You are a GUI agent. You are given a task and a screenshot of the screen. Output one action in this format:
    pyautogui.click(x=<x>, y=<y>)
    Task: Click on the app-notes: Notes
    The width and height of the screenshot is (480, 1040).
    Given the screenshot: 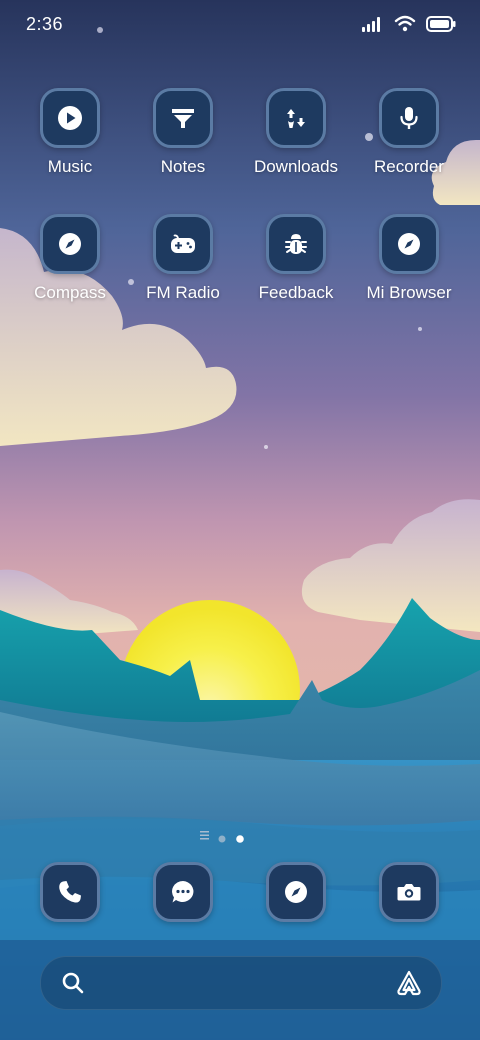 What is the action you would take?
    pyautogui.click(x=183, y=148)
    